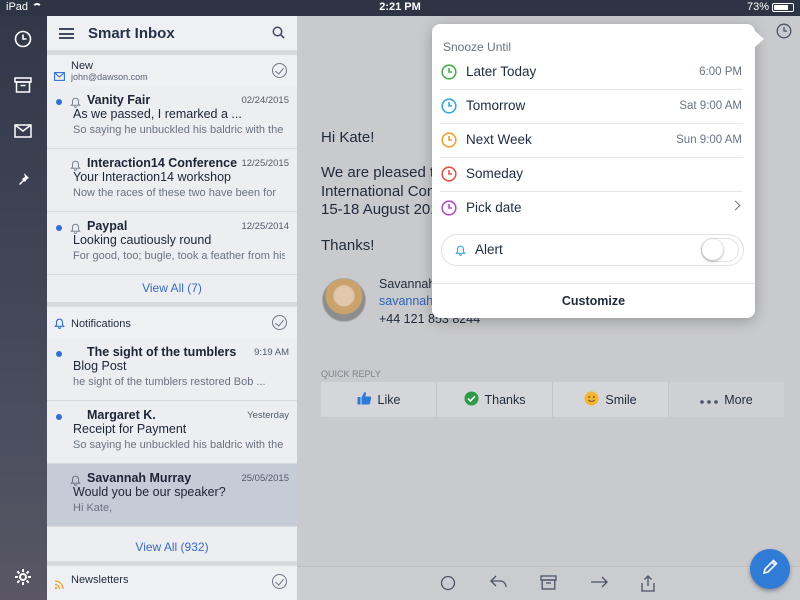 The height and width of the screenshot is (600, 800). I want to click on alert-toggle, so click(720, 250).